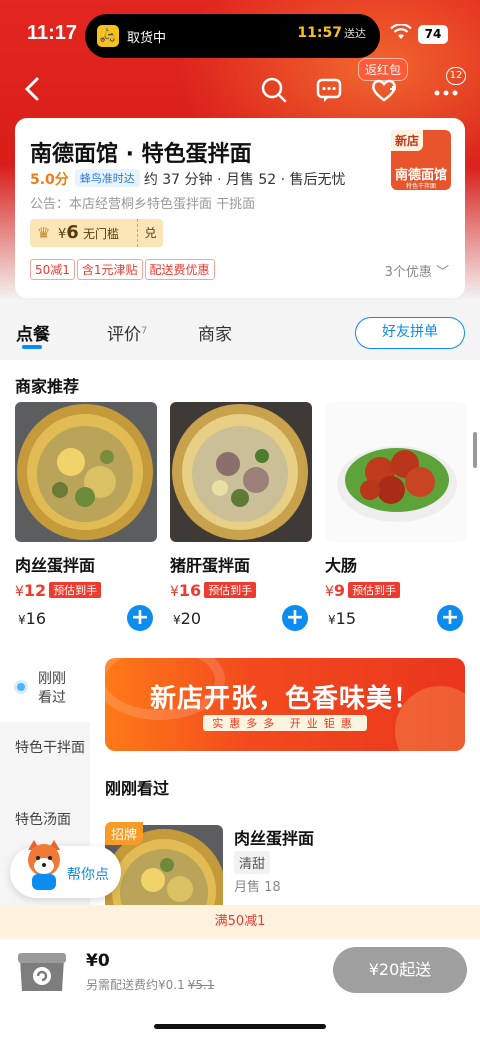 This screenshot has width=480, height=1041. Describe the element at coordinates (329, 92) in the screenshot. I see `message-icon` at that location.